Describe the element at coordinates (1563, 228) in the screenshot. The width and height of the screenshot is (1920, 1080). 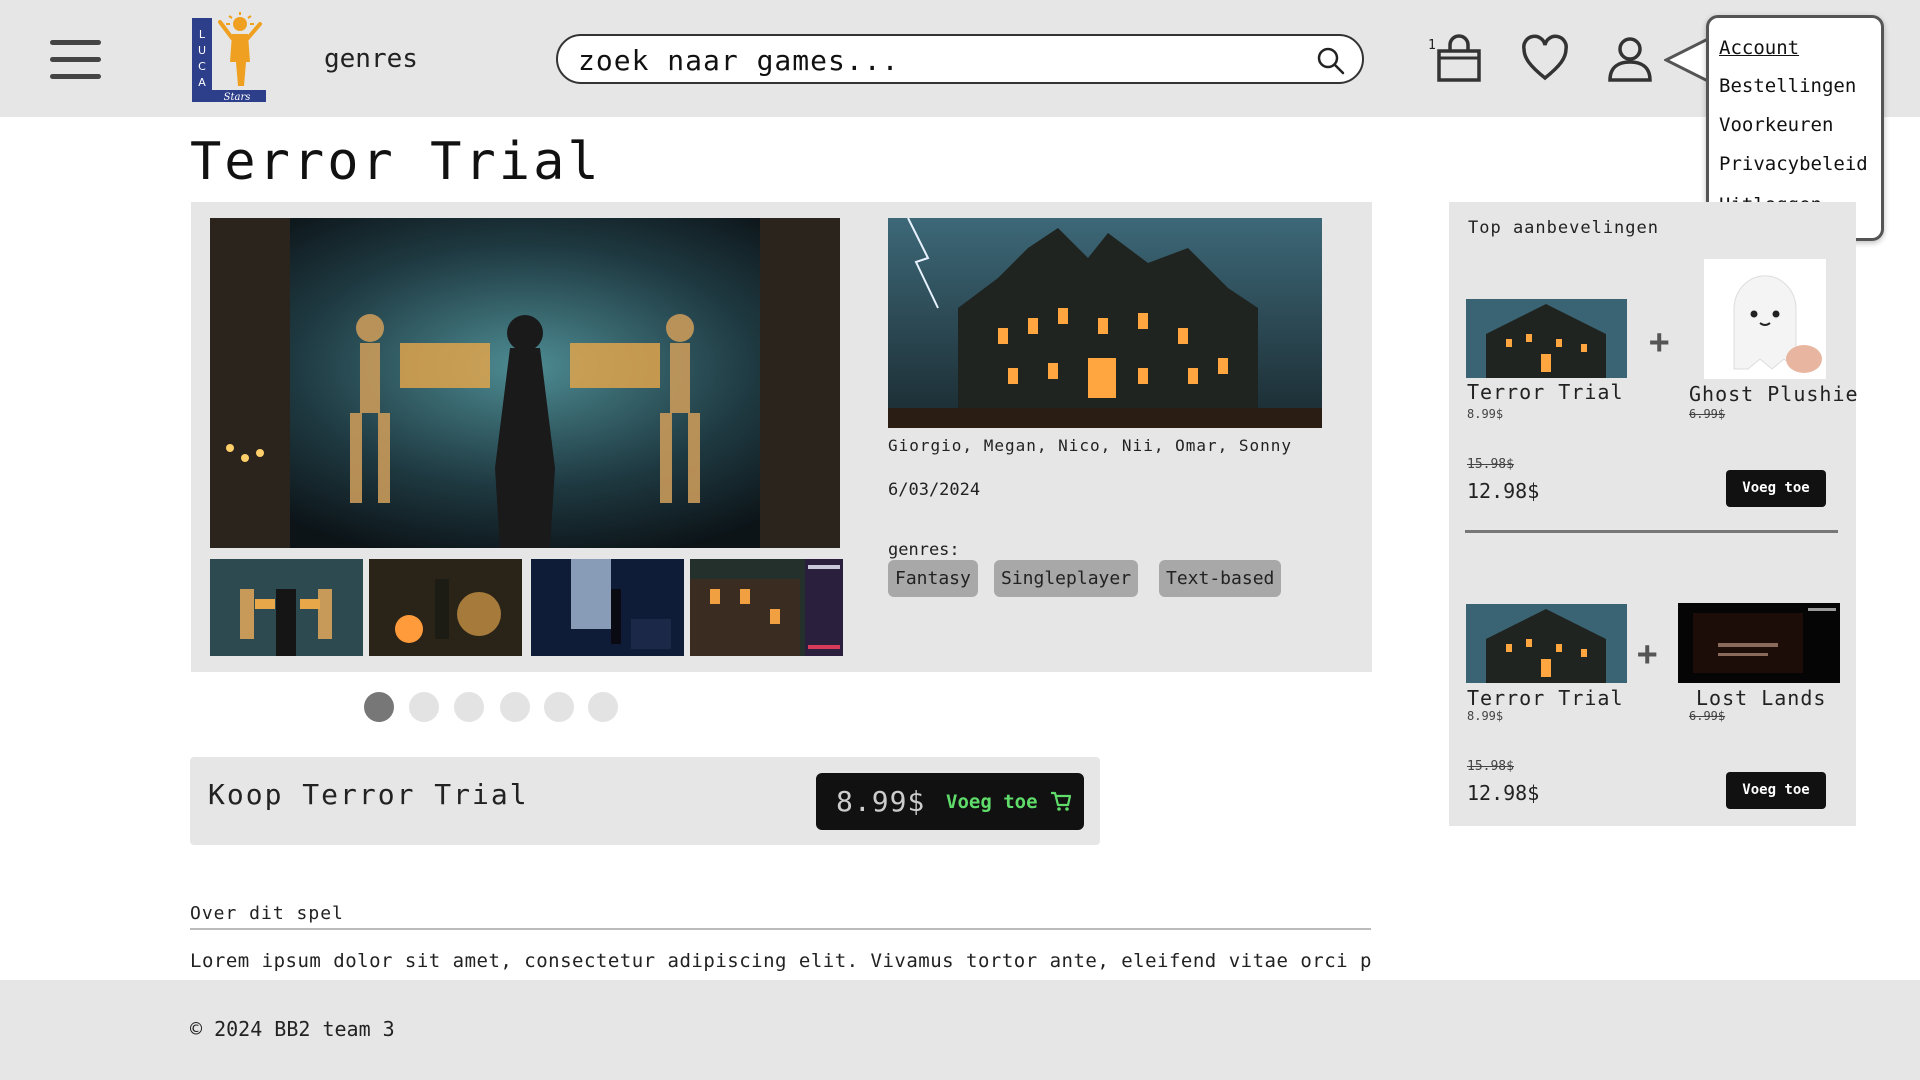
I see `recommendations-title: Top aanbevelingen` at that location.